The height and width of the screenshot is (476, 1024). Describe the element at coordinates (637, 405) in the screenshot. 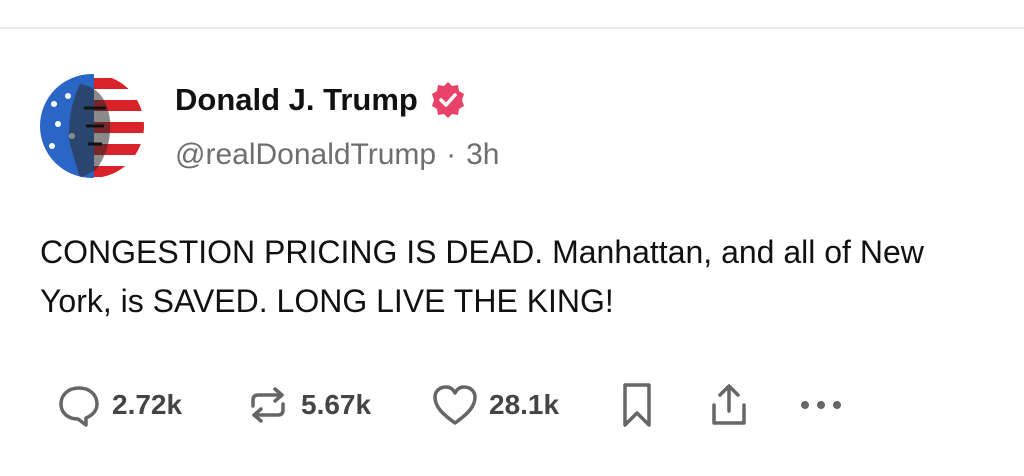

I see `bookmark-icon` at that location.